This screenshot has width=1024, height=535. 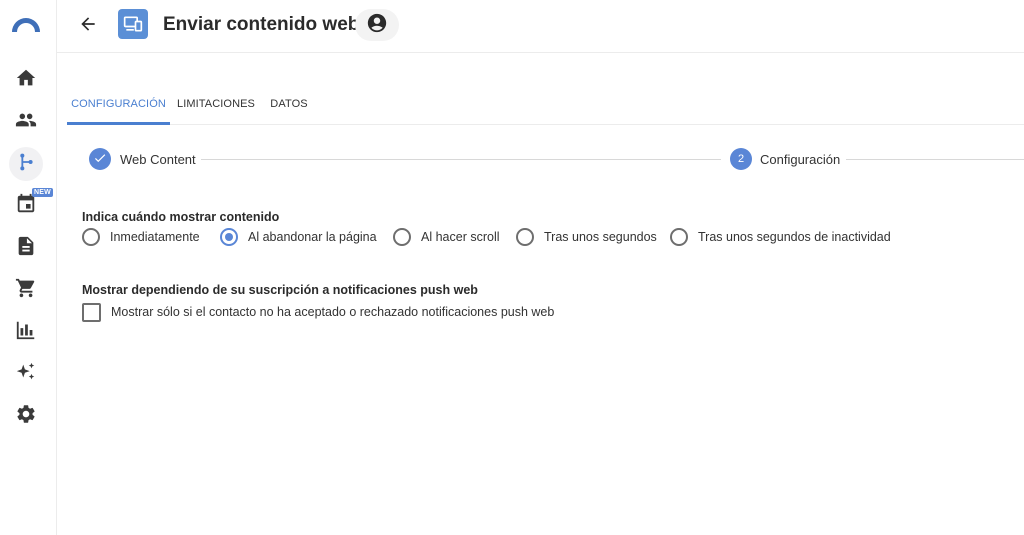 I want to click on account-circle-icon, so click(x=377, y=25).